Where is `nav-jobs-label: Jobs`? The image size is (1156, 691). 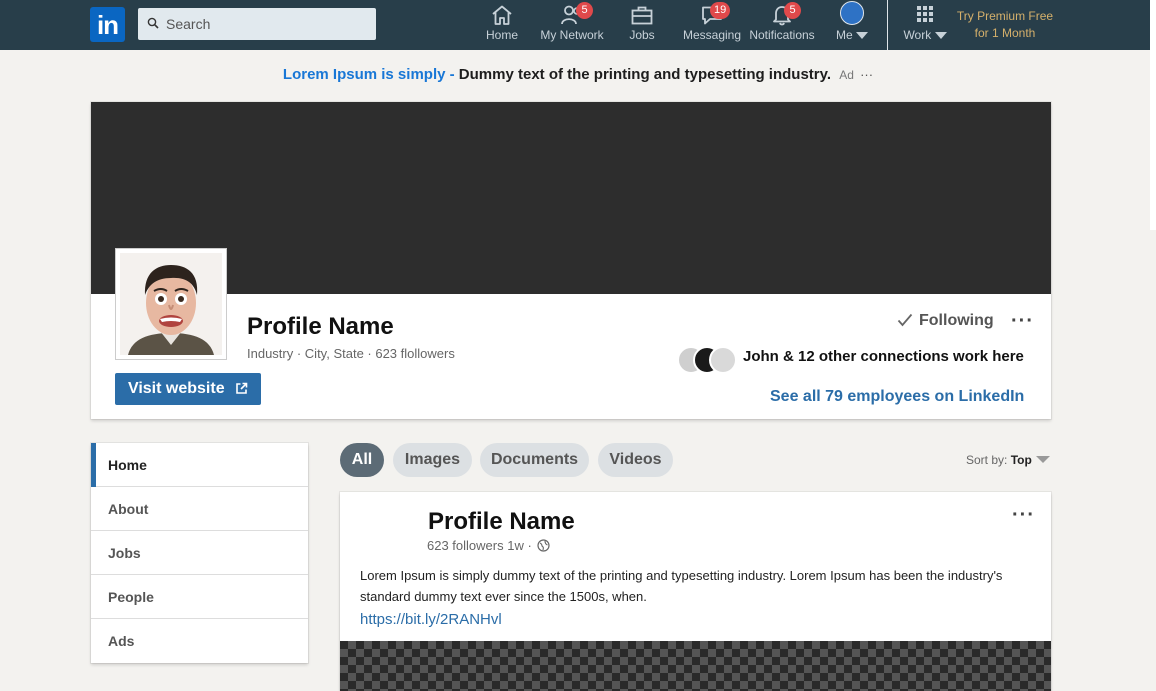 nav-jobs-label: Jobs is located at coordinates (642, 35).